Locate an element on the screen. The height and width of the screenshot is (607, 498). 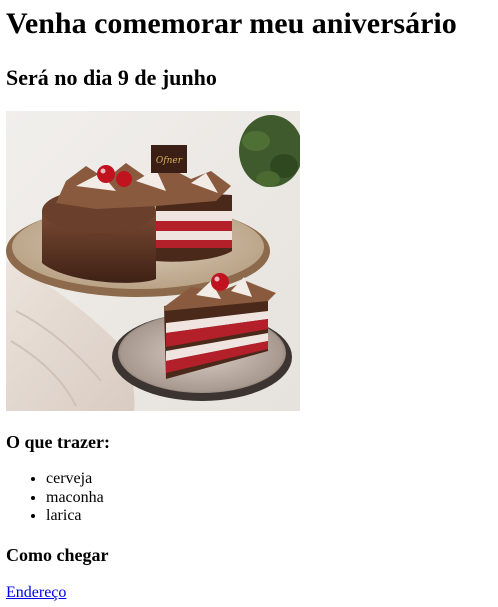
svg-text: Ofner is located at coordinates (169, 161).